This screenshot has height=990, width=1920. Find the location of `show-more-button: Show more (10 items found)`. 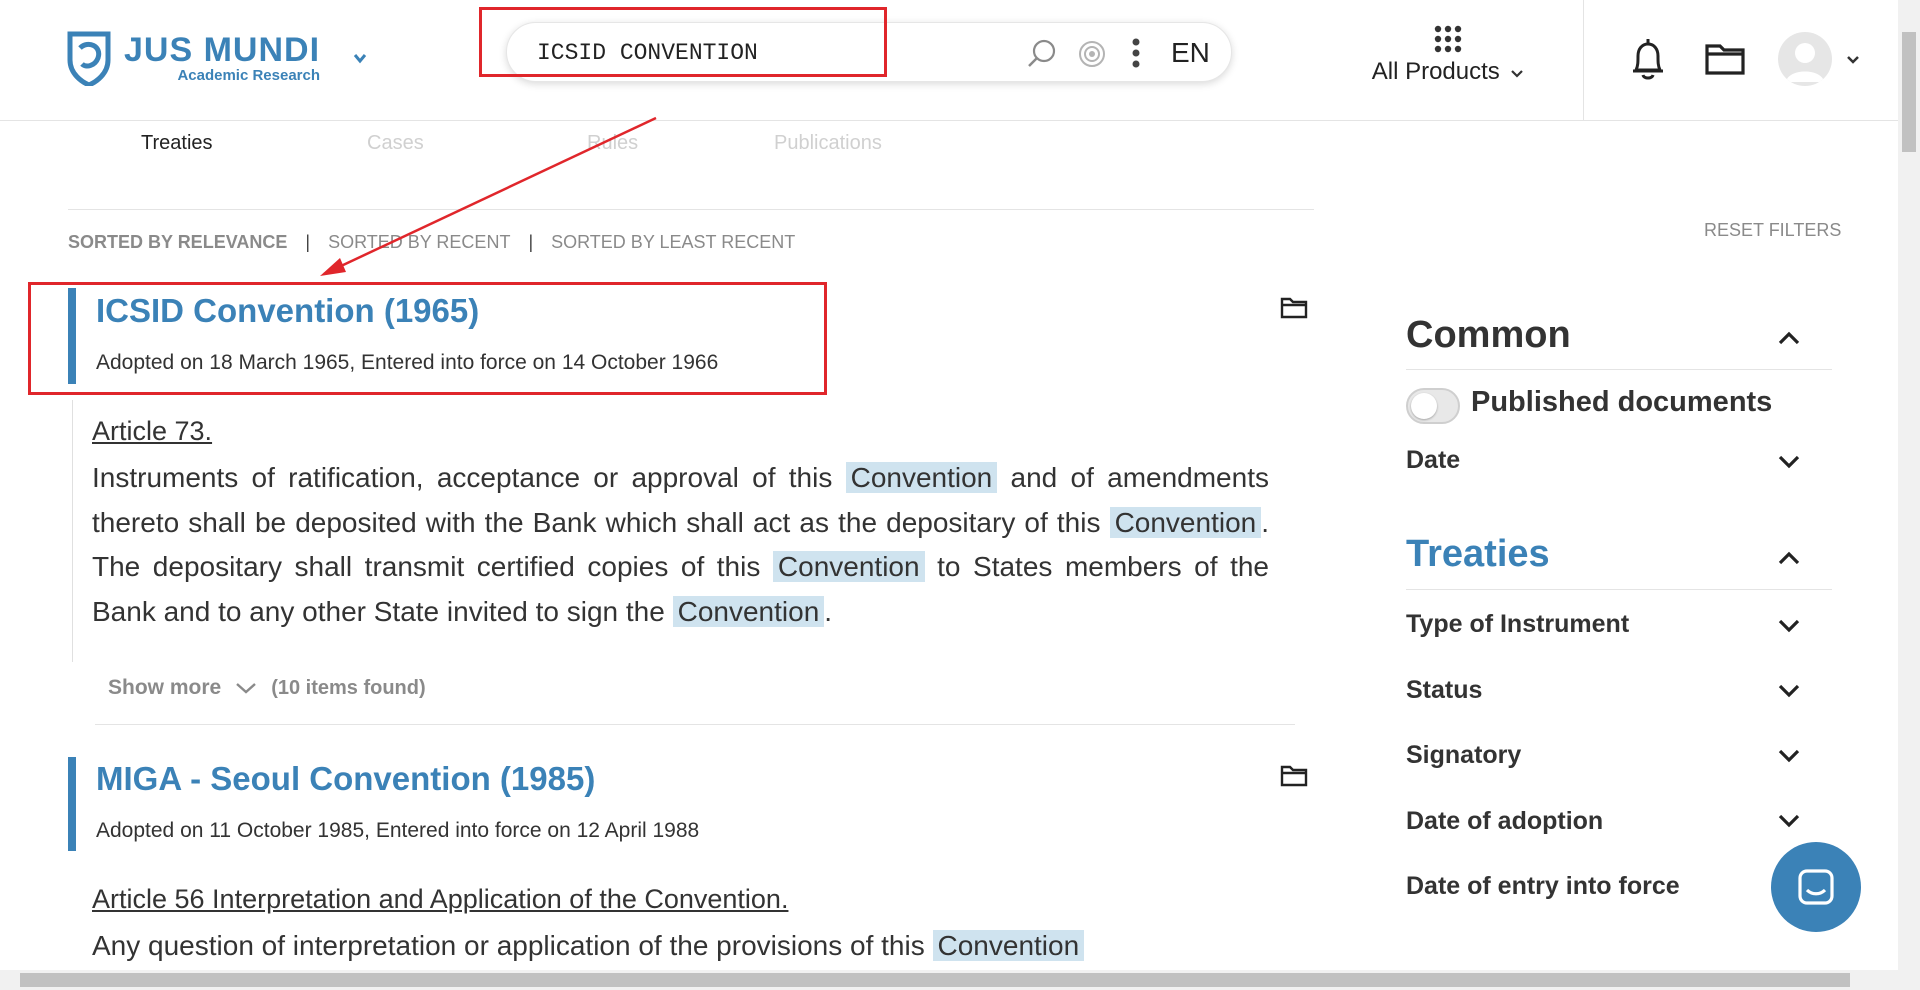

show-more-button: Show more (10 items found) is located at coordinates (267, 688).